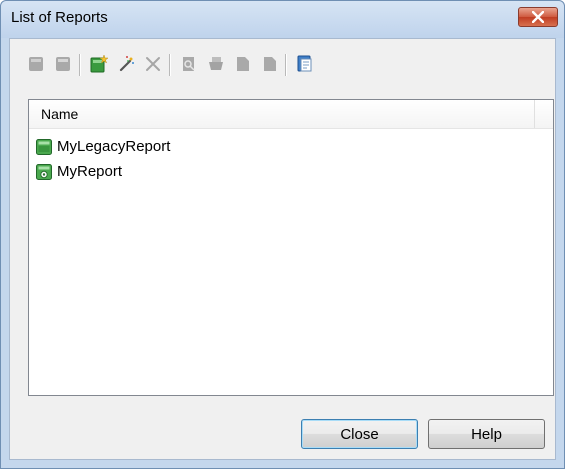 Image resolution: width=567 pixels, height=471 pixels. I want to click on window-close-button, so click(538, 17).